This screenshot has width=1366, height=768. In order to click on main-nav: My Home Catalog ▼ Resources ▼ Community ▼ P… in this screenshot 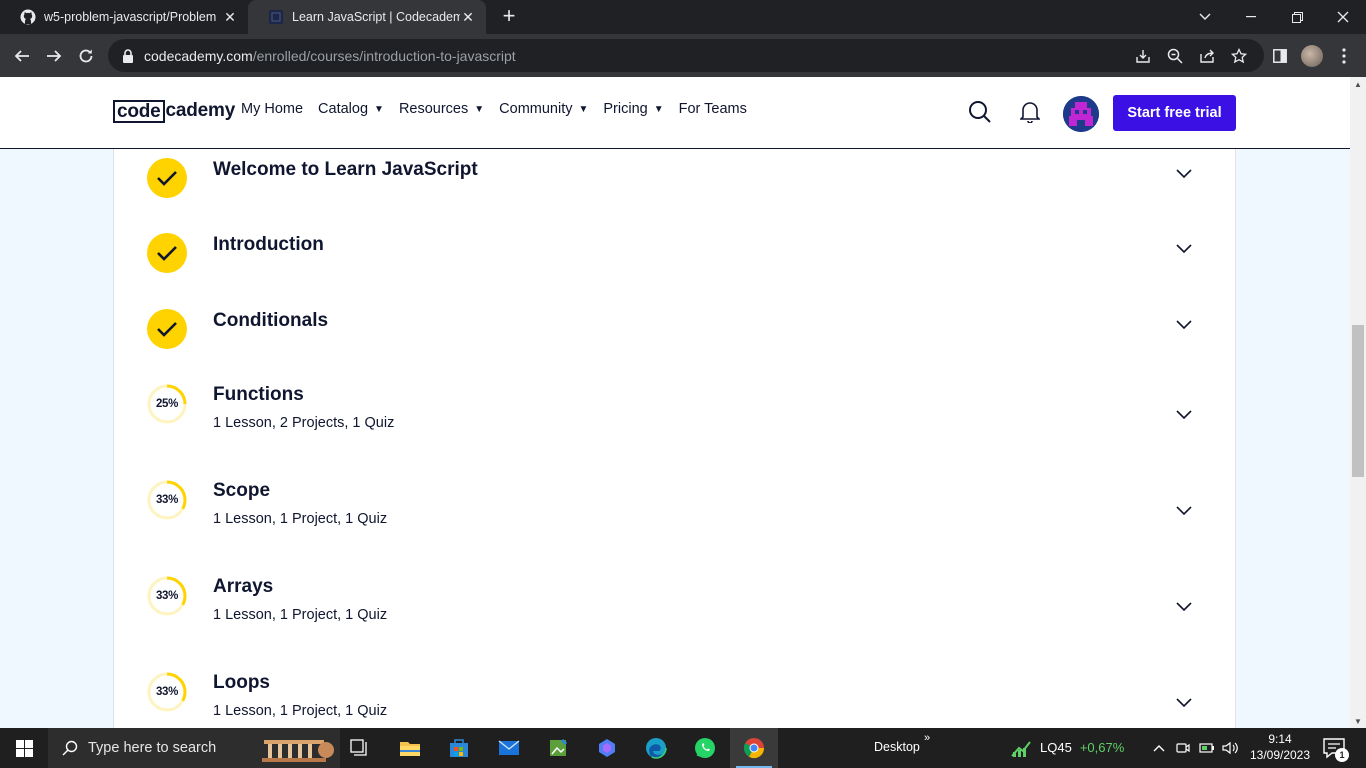, I will do `click(501, 109)`.